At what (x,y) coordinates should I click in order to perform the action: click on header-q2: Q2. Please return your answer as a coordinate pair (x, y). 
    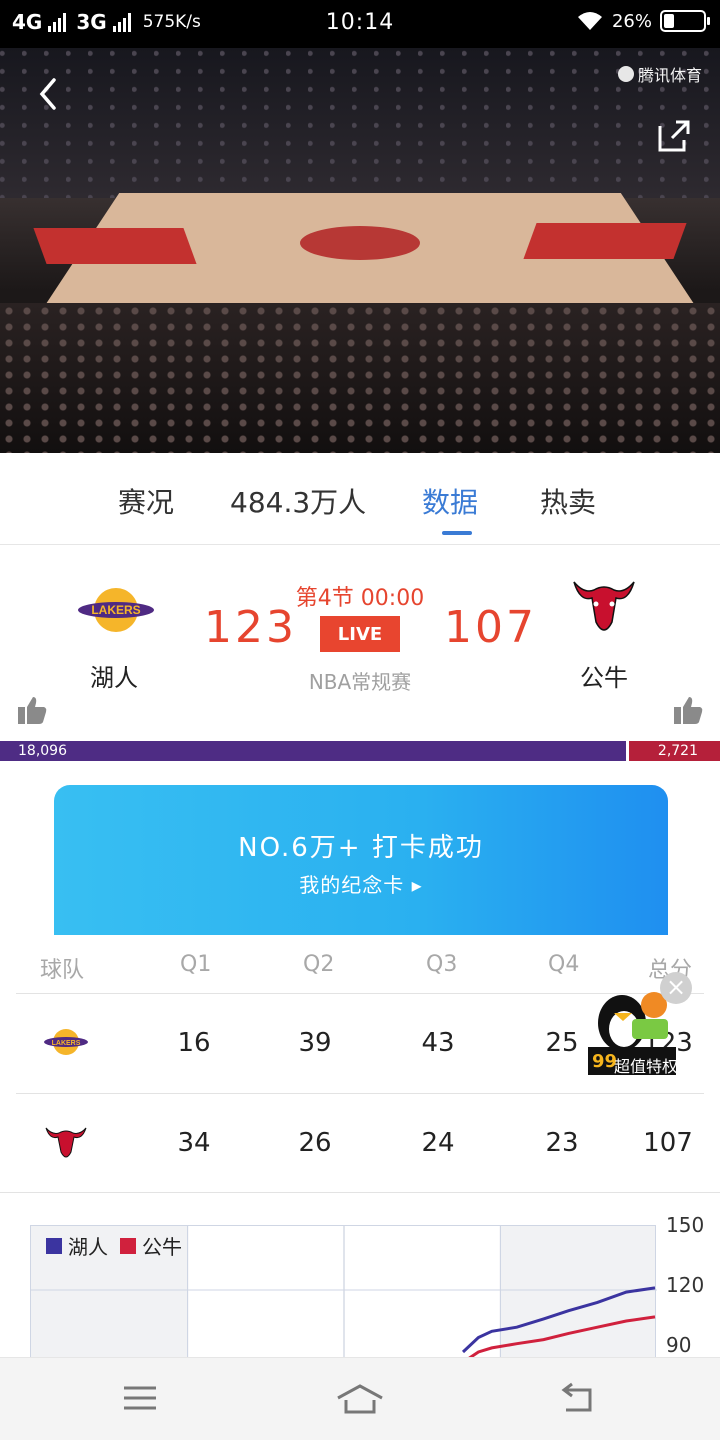
    Looking at the image, I should click on (319, 964).